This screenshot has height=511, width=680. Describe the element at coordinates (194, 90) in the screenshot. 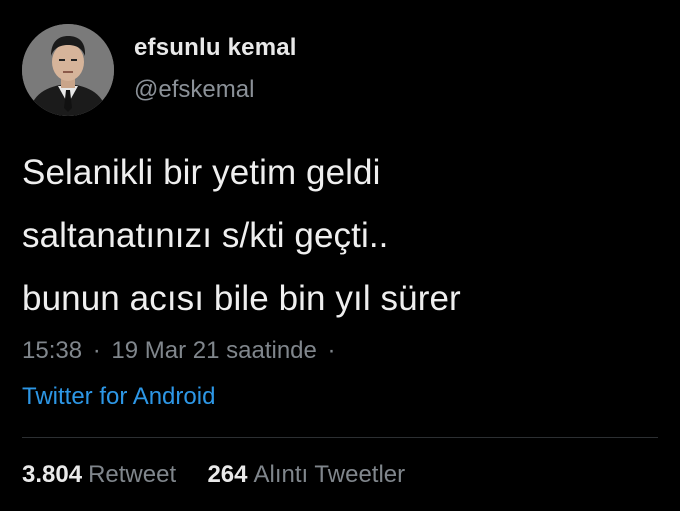

I see `user-handle: @efskemal` at that location.